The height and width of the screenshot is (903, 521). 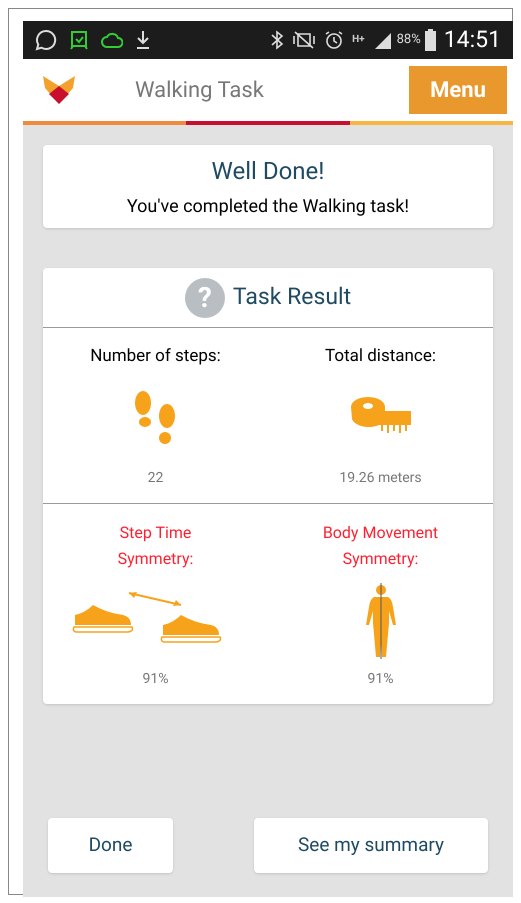 I want to click on clock-time: 14:51, so click(x=472, y=39).